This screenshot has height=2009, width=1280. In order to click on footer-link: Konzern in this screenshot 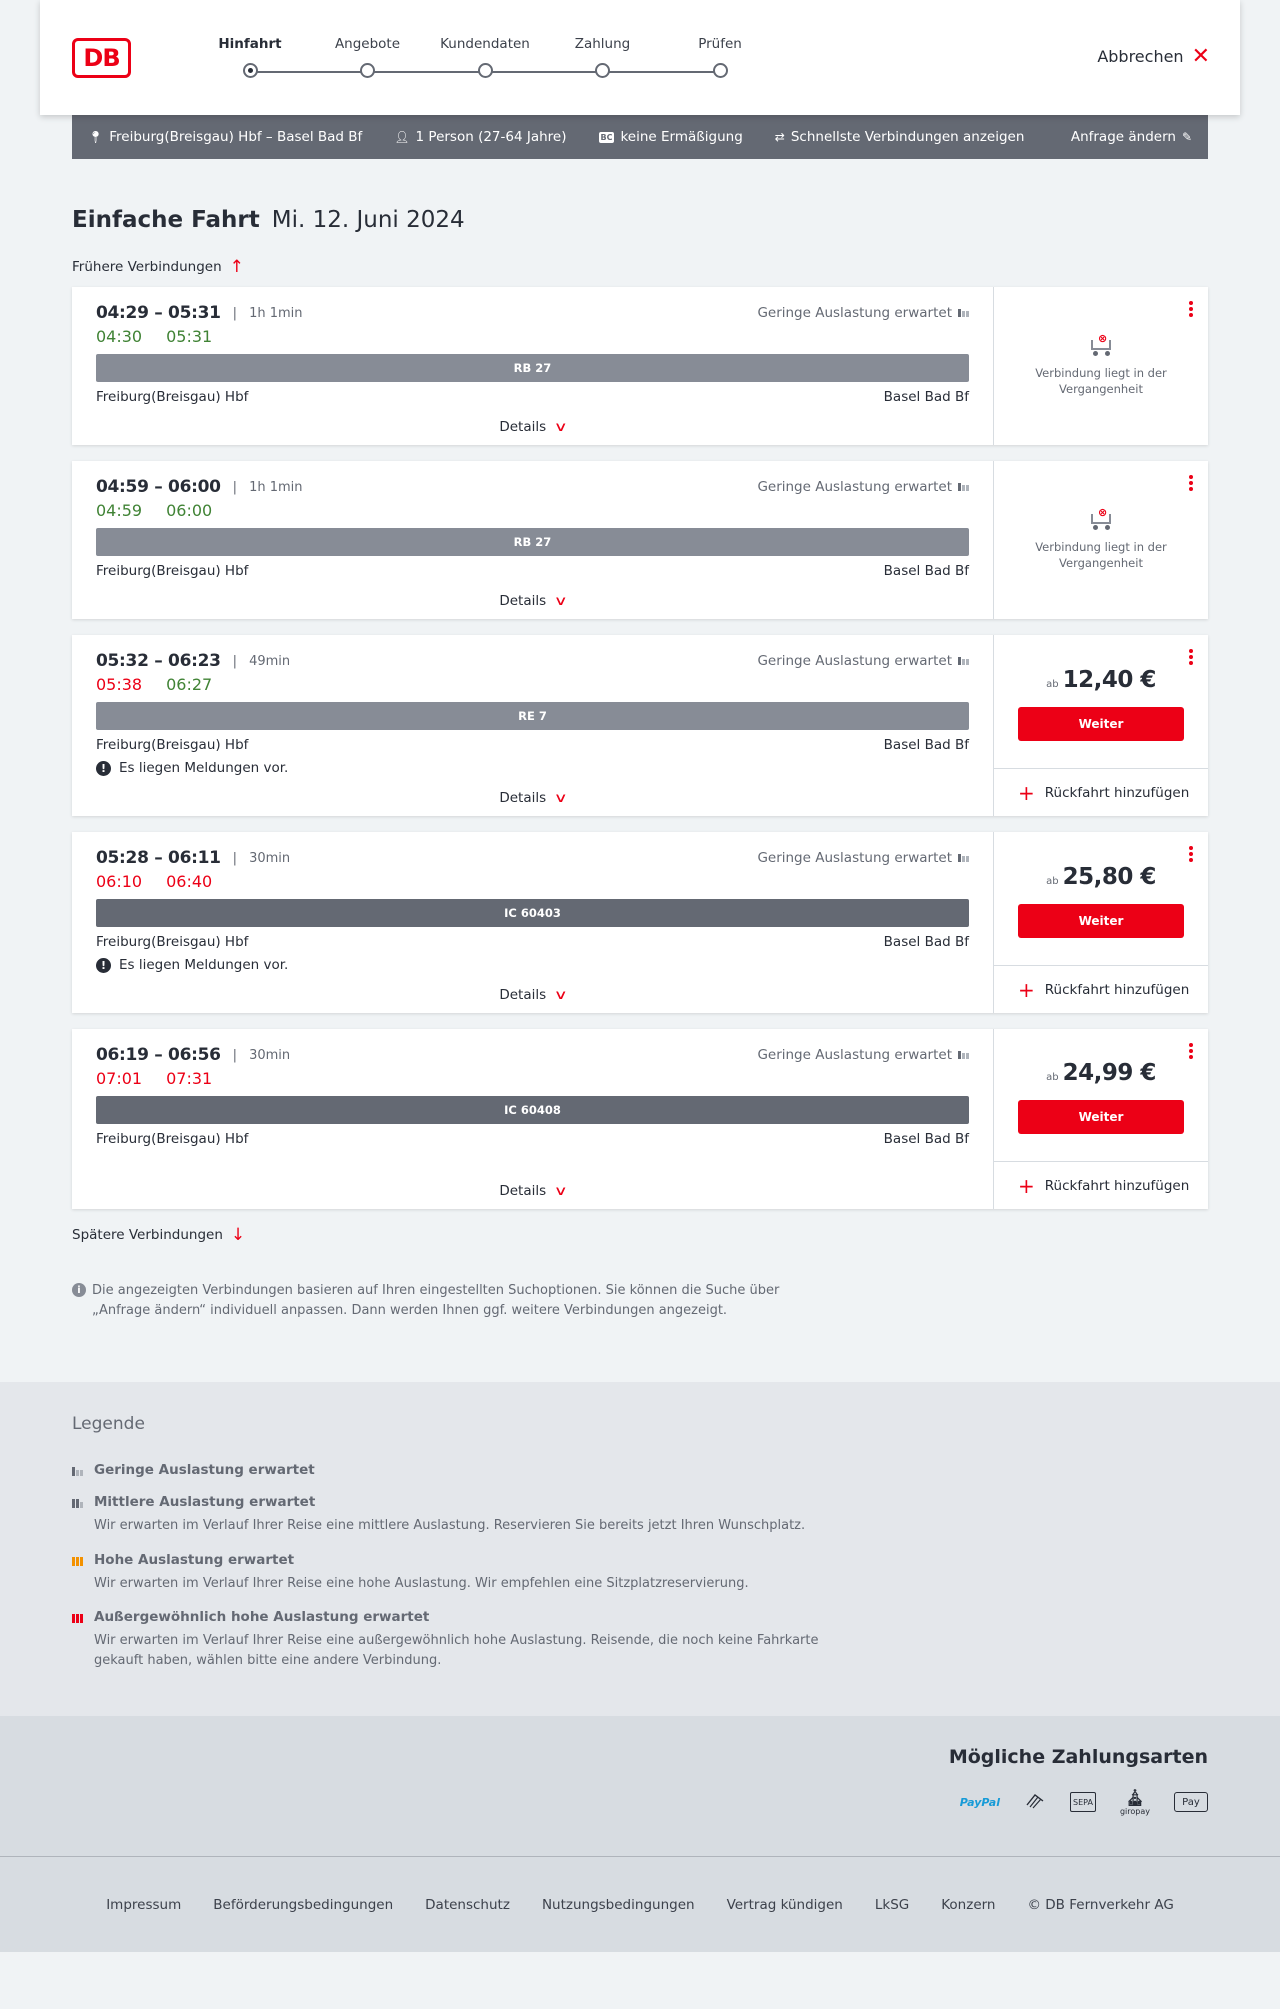, I will do `click(968, 1905)`.